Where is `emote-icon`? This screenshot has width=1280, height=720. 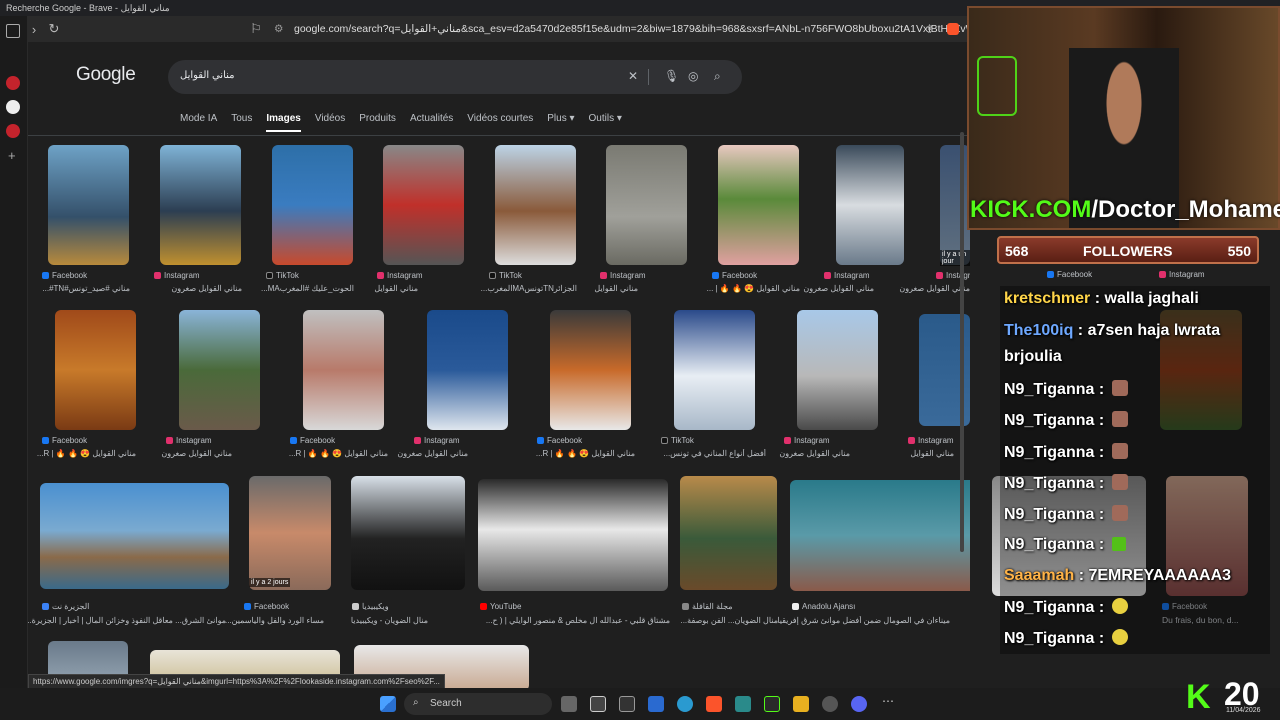 emote-icon is located at coordinates (1120, 388).